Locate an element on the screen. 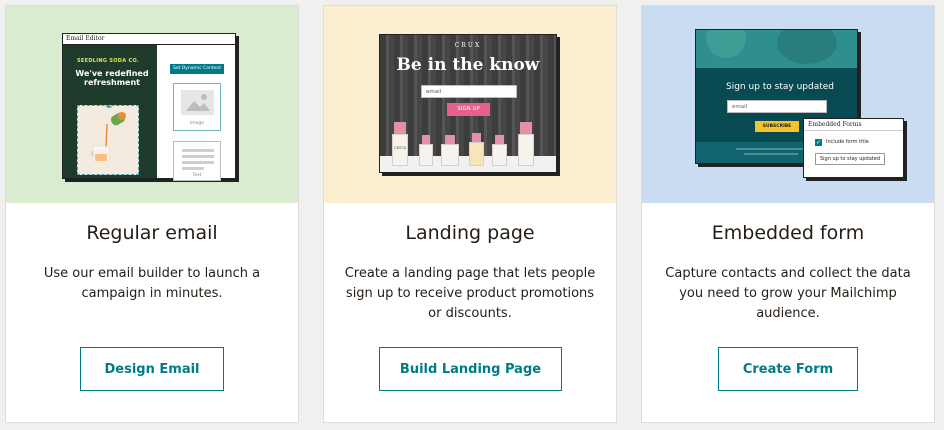 The height and width of the screenshot is (430, 944). panel-title: Embedded Forms is located at coordinates (853, 125).